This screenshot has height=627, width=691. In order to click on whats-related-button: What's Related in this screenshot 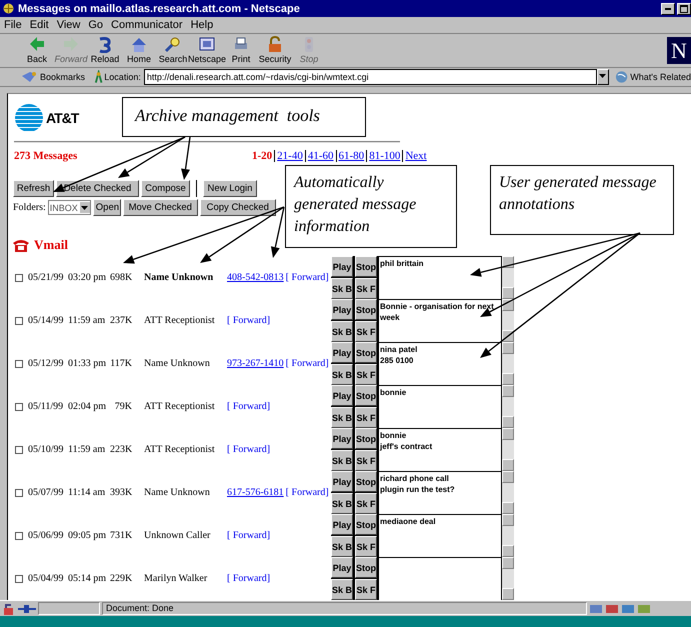, I will do `click(660, 77)`.